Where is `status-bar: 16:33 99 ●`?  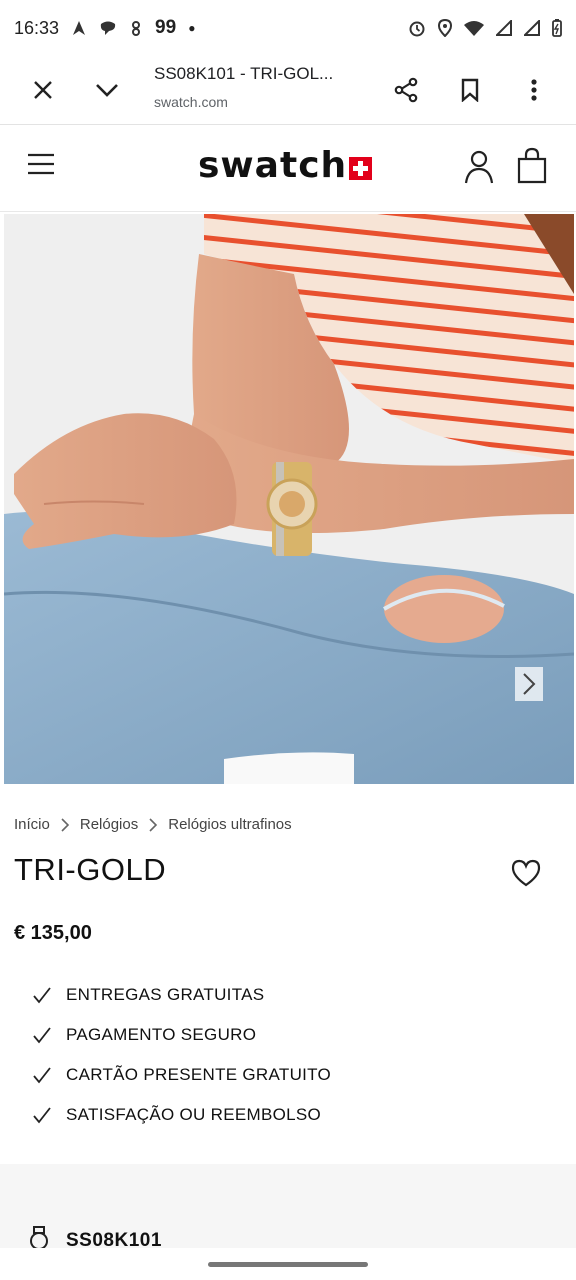
status-bar: 16:33 99 ● is located at coordinates (288, 28).